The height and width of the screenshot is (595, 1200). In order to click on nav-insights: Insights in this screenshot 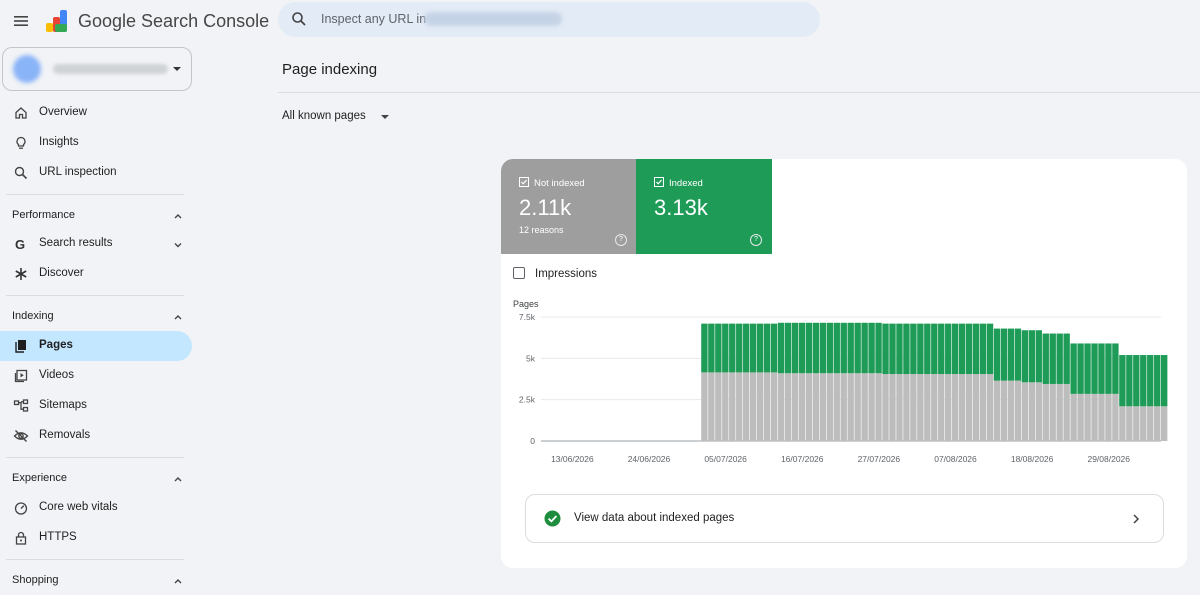, I will do `click(96, 143)`.